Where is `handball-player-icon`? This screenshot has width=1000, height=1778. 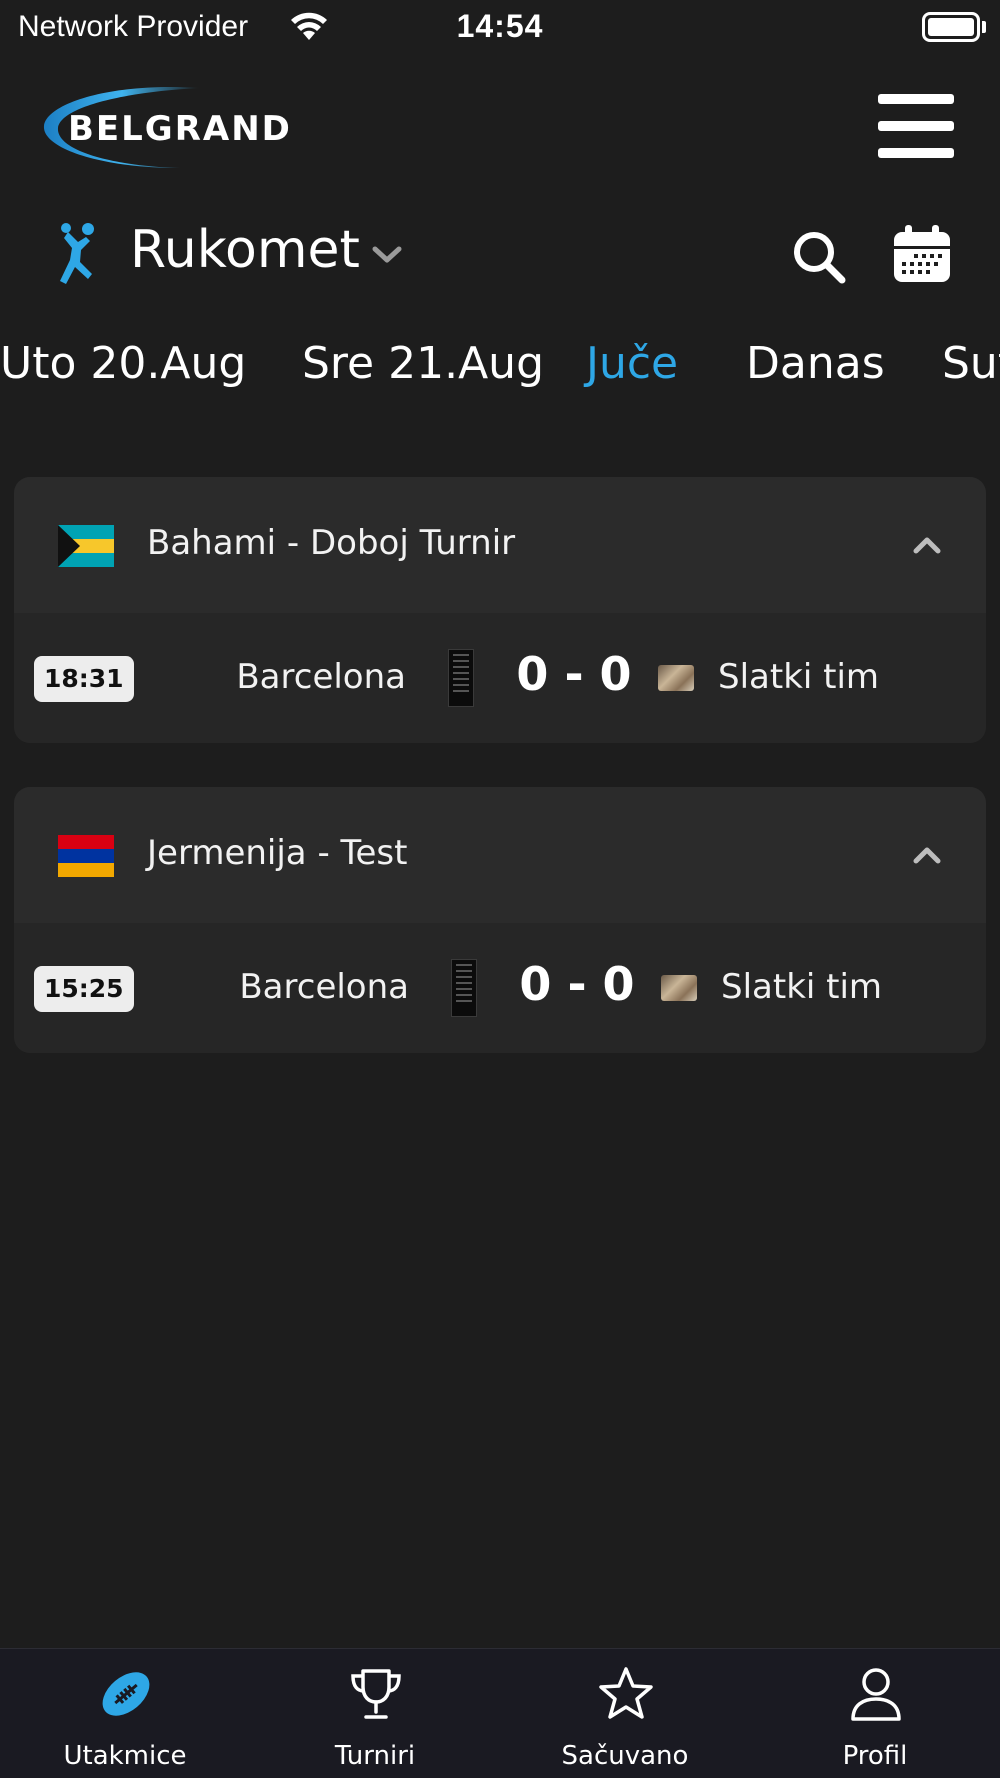 handball-player-icon is located at coordinates (78, 254).